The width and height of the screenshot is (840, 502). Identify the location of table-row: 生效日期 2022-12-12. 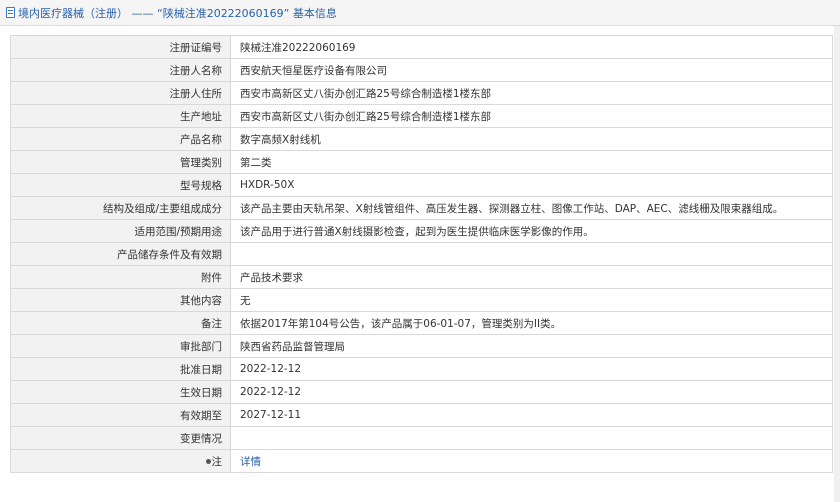
(421, 392).